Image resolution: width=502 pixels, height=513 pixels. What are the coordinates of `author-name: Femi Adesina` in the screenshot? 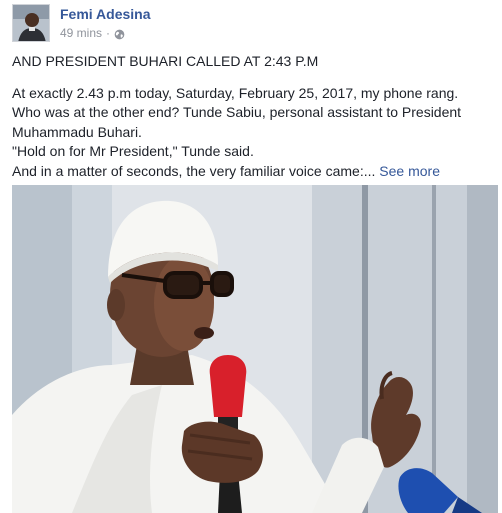 It's located at (105, 14).